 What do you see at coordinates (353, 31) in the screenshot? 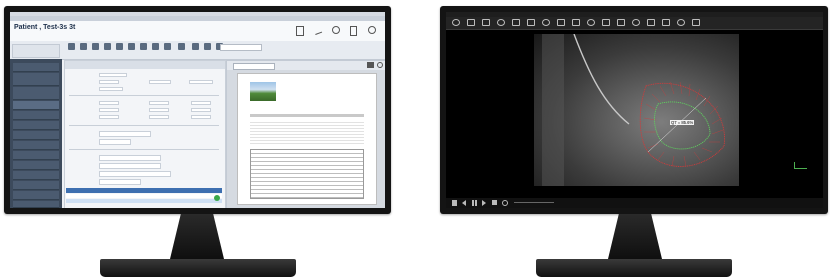
I see `document-icon` at bounding box center [353, 31].